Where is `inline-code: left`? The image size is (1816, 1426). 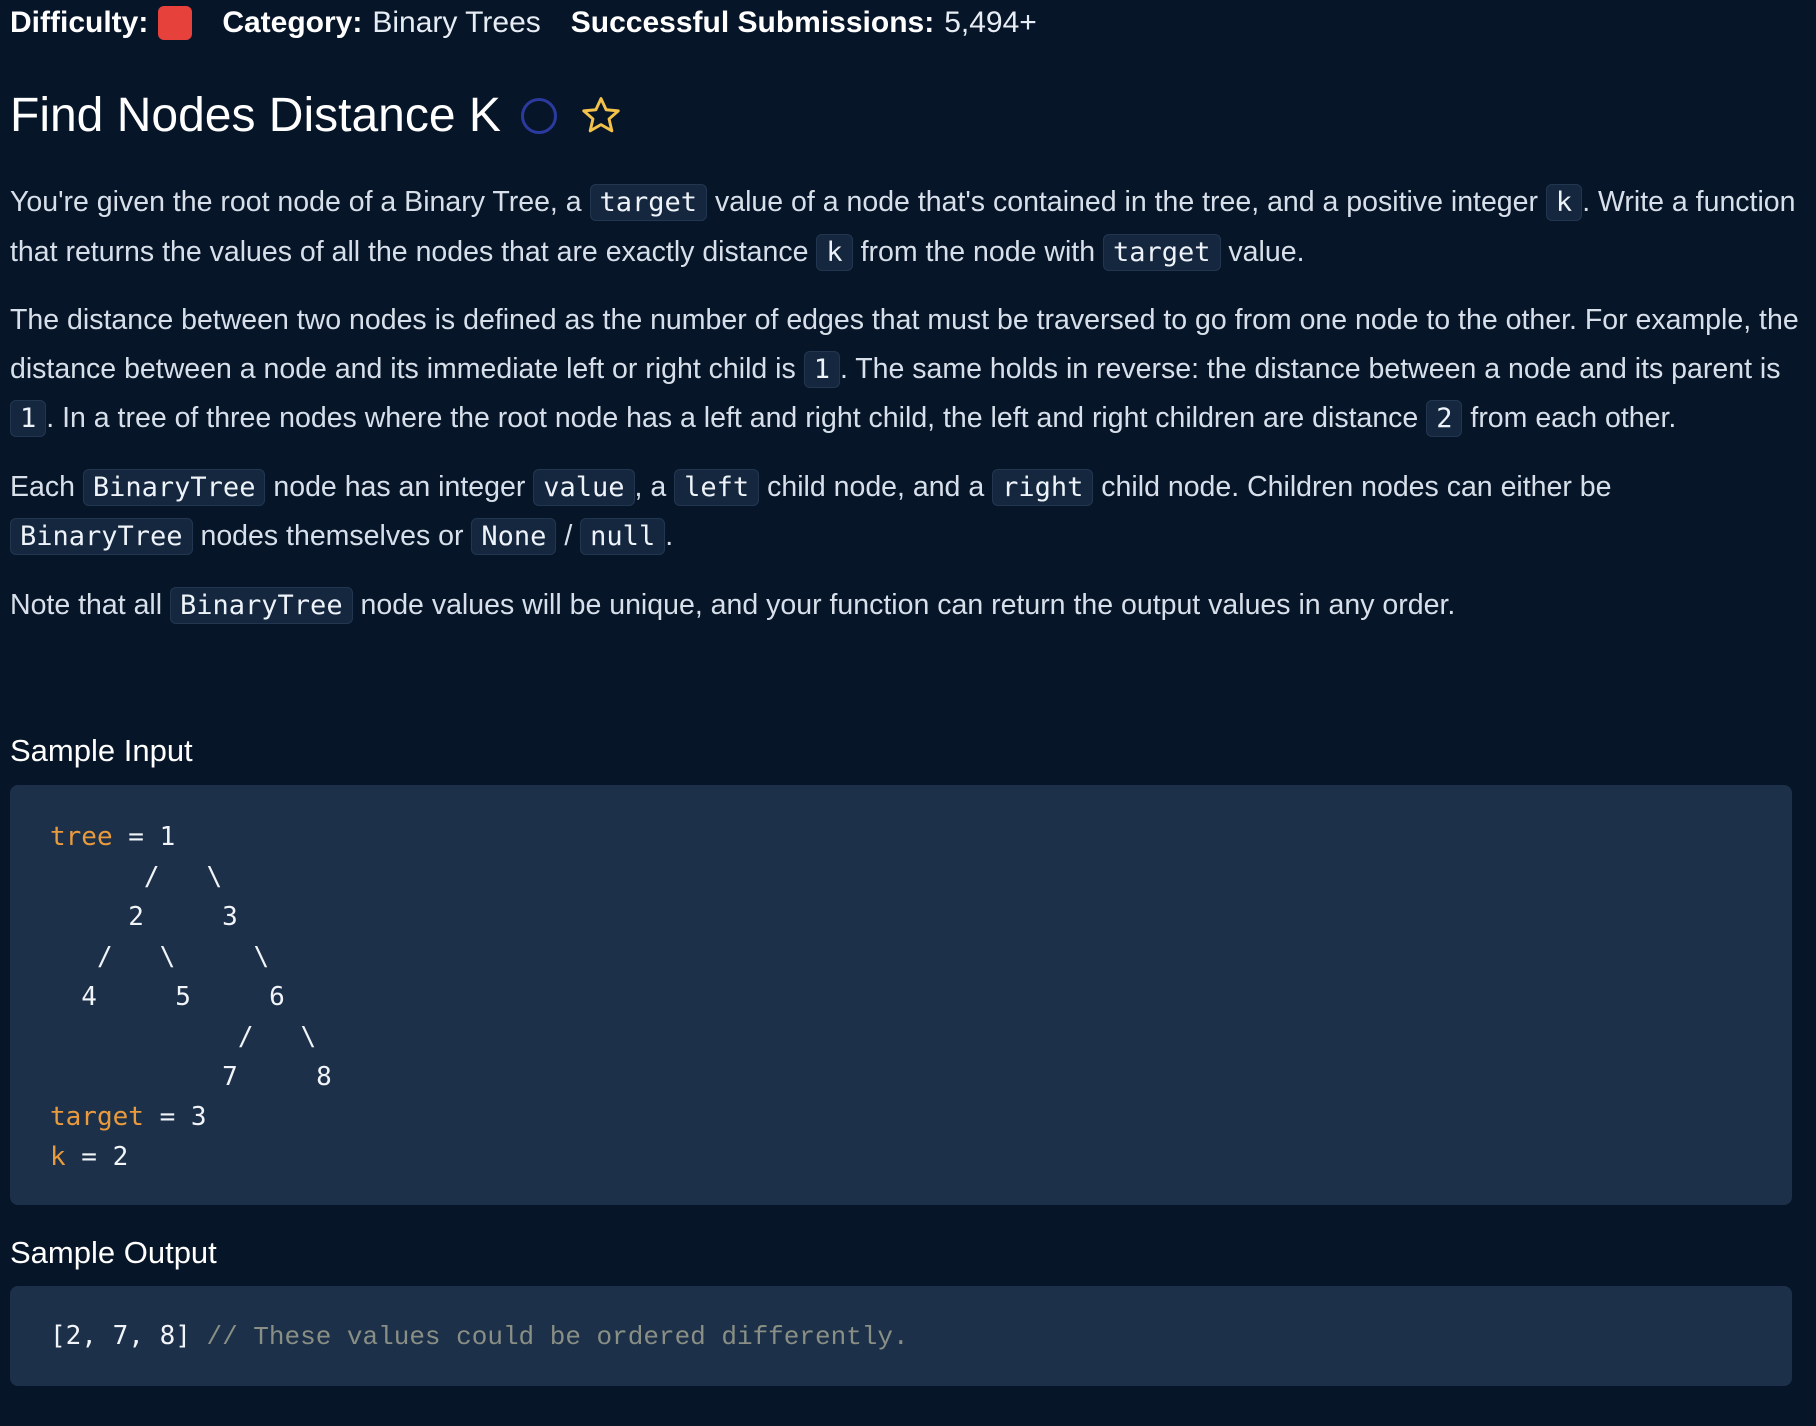
inline-code: left is located at coordinates (717, 487).